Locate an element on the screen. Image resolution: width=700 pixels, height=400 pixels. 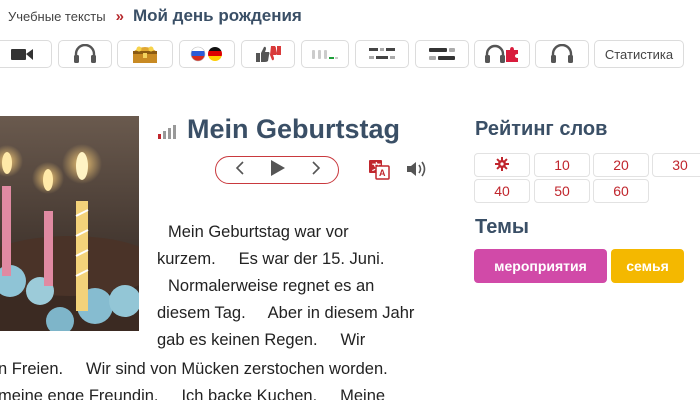
video-button is located at coordinates (26, 54).